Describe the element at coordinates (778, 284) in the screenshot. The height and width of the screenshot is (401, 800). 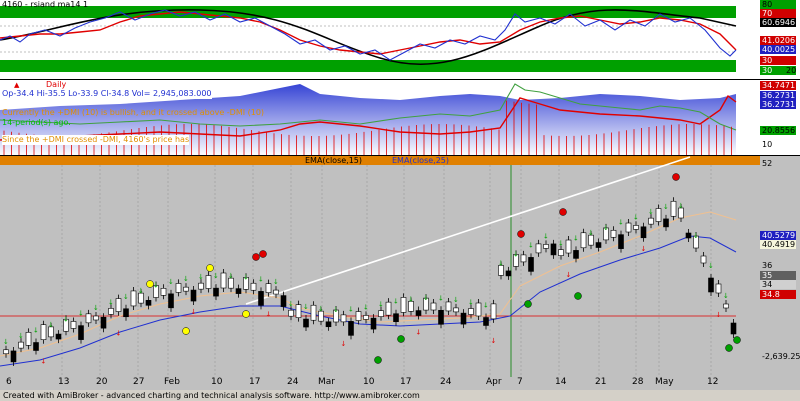
I see `axis-value-label: 34` at that location.